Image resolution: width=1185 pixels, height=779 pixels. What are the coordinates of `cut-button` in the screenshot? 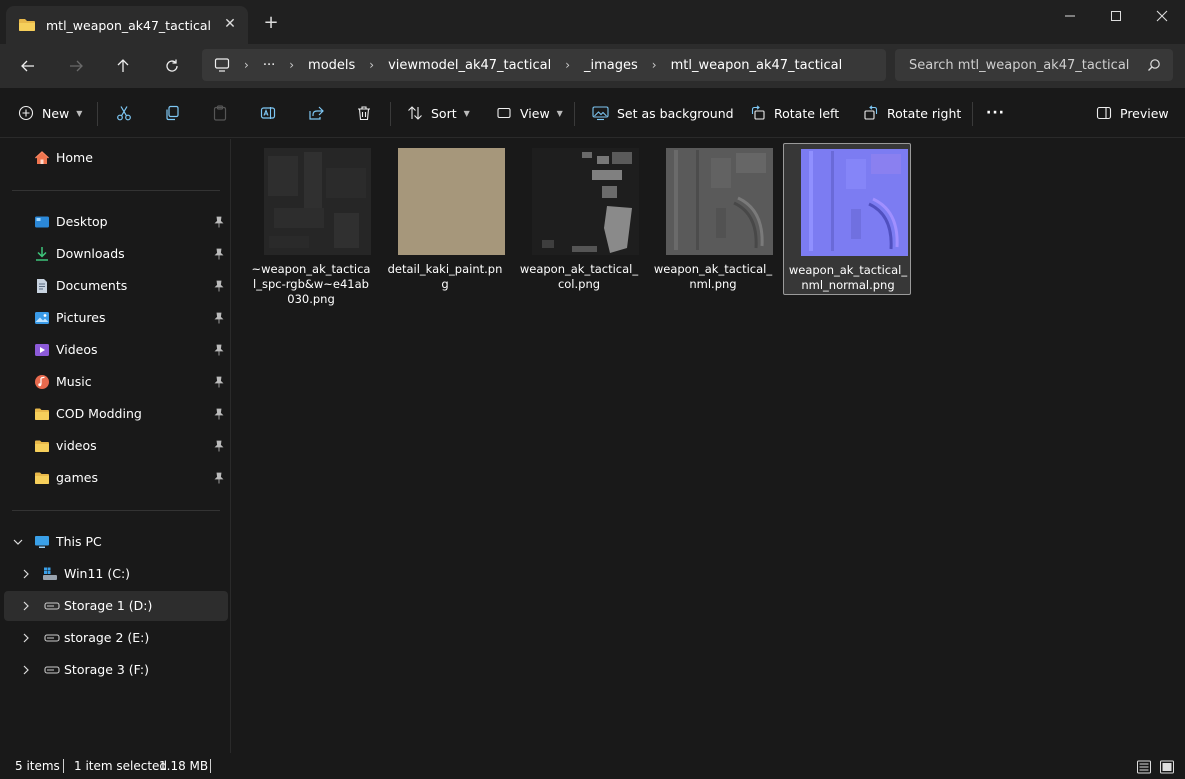 It's located at (128, 113).